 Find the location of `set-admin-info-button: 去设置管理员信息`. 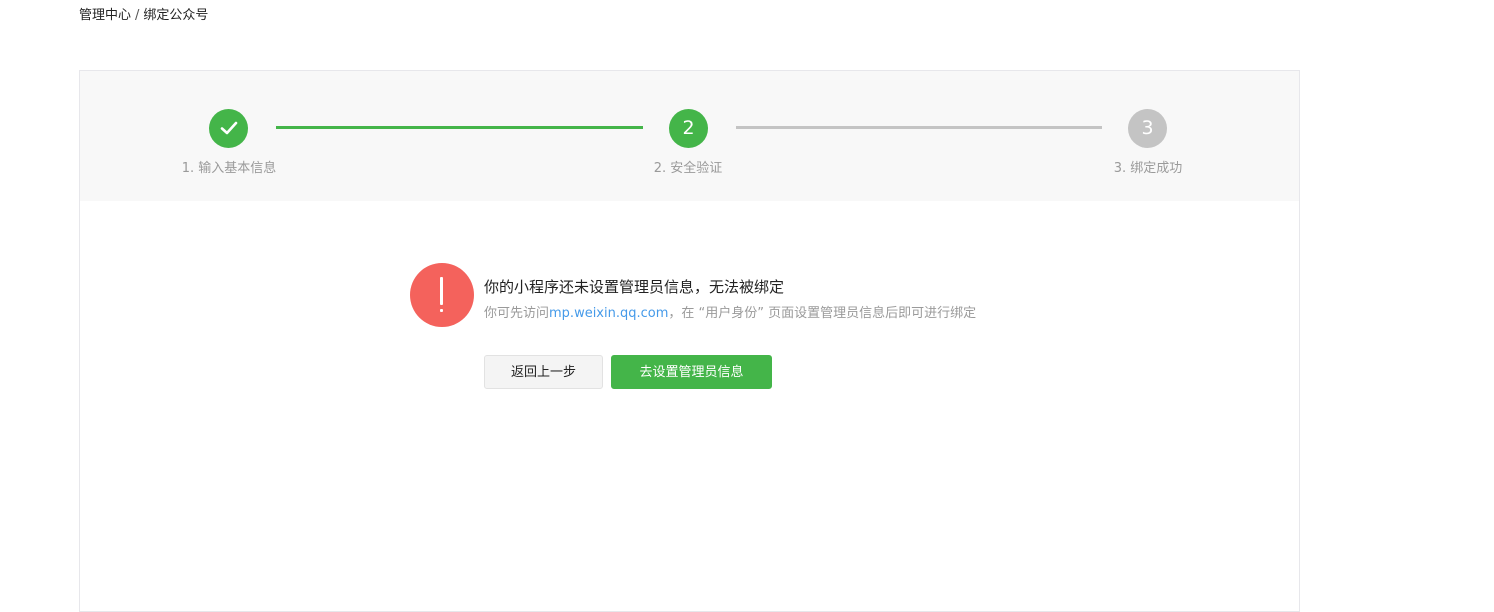

set-admin-info-button: 去设置管理员信息 is located at coordinates (691, 372).